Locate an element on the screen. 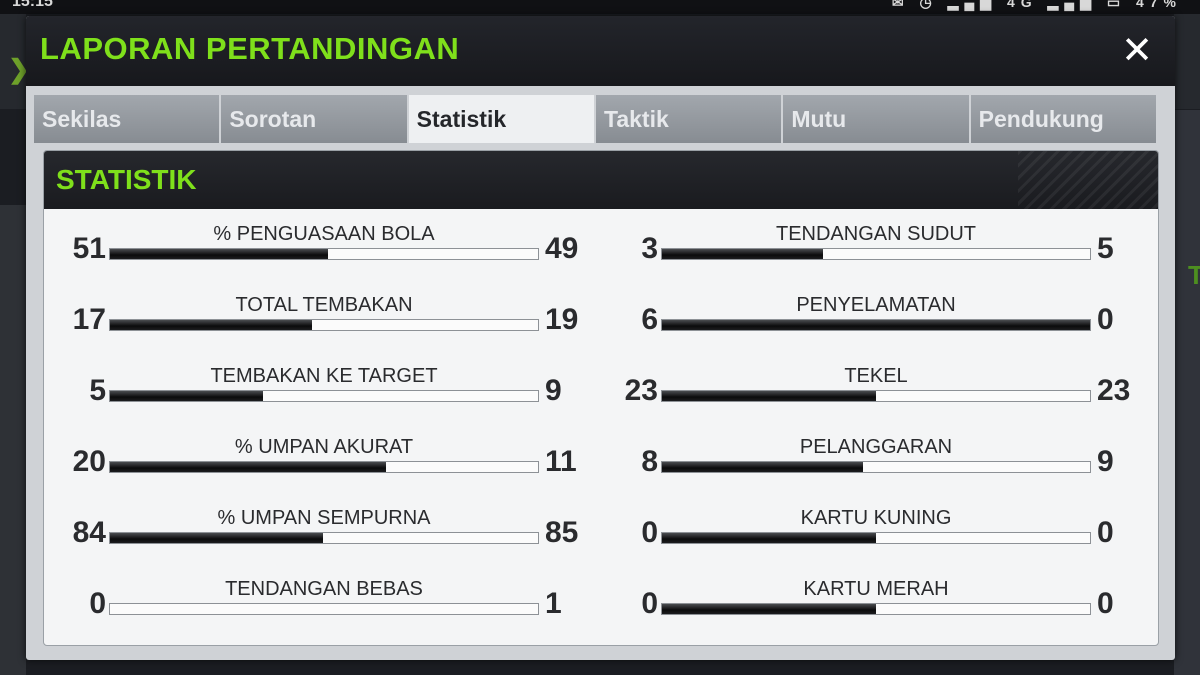  stat-row: TOTAL TEMBAKAN 17 19 is located at coordinates (311, 320).